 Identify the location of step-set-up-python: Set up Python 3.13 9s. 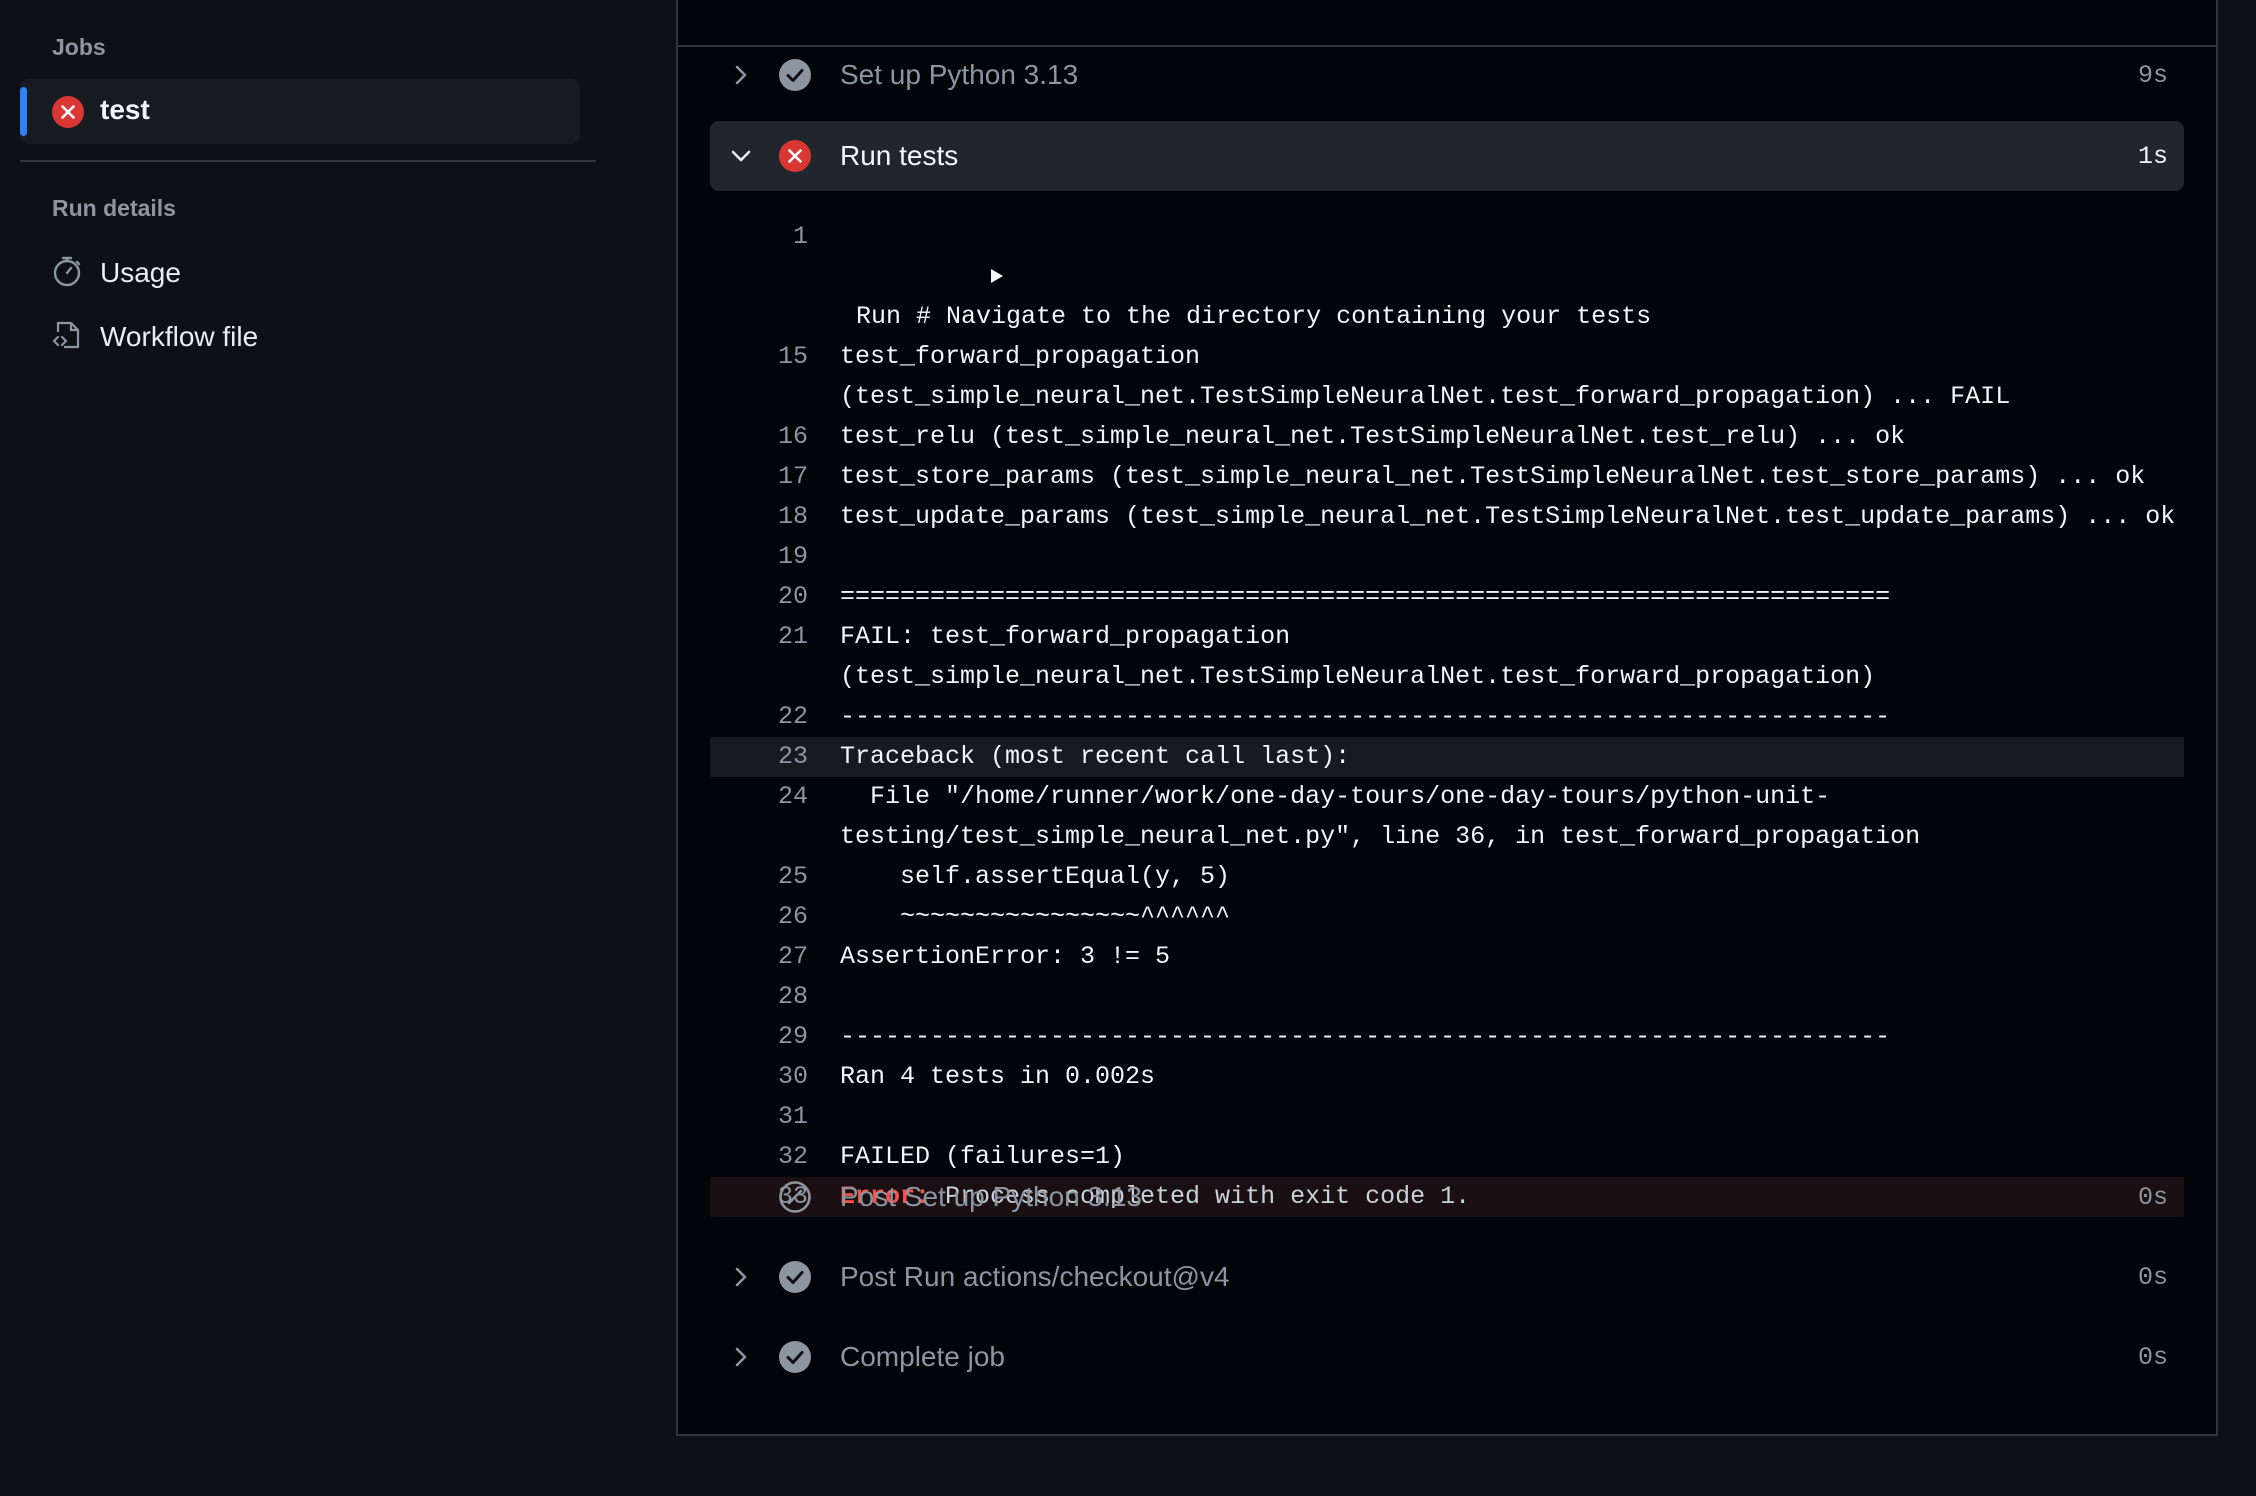
(1447, 75).